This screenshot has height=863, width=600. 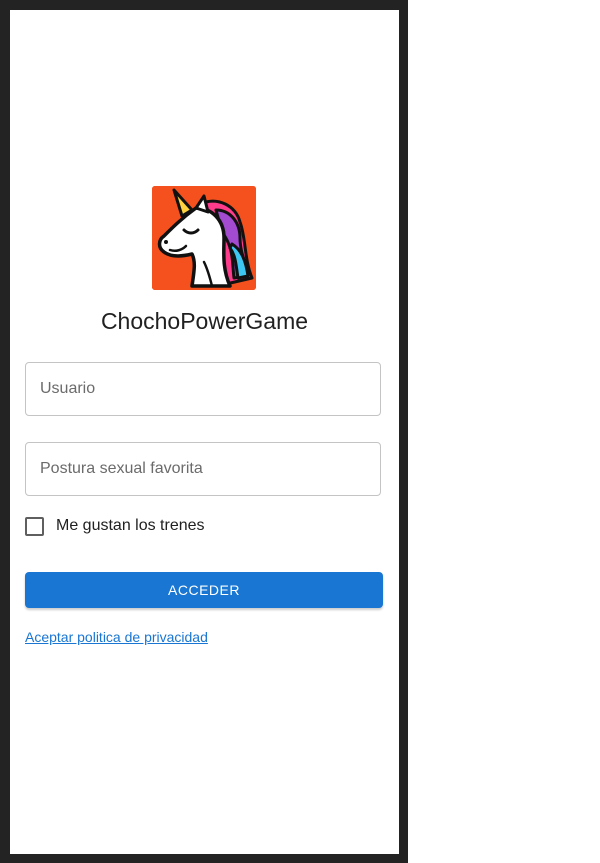 I want to click on unicorn-icon, so click(x=204, y=238).